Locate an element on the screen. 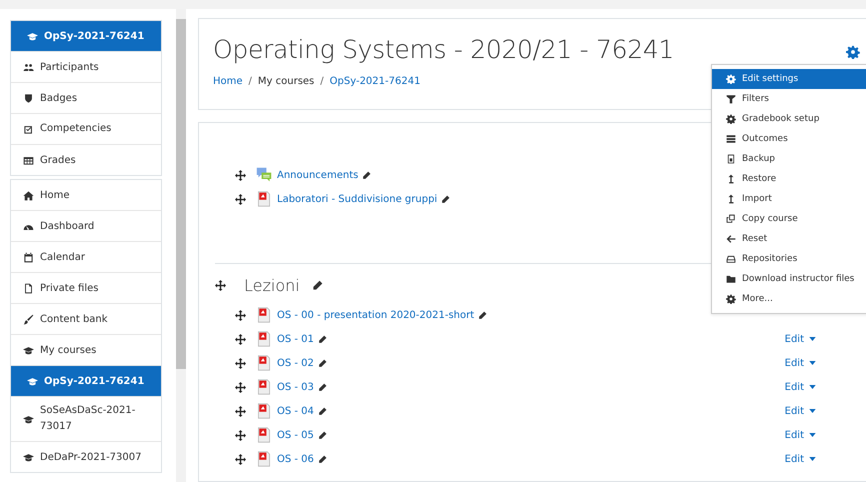  menu-item: Outcomes is located at coordinates (789, 139).